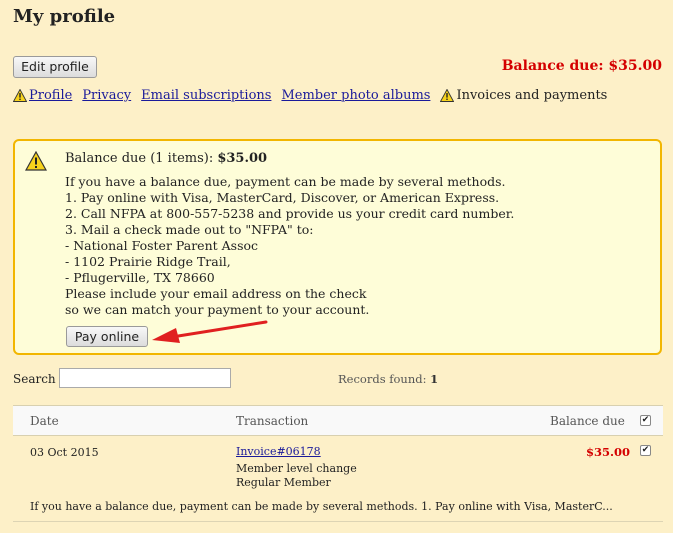  What do you see at coordinates (34, 379) in the screenshot?
I see `search-label: Search` at bounding box center [34, 379].